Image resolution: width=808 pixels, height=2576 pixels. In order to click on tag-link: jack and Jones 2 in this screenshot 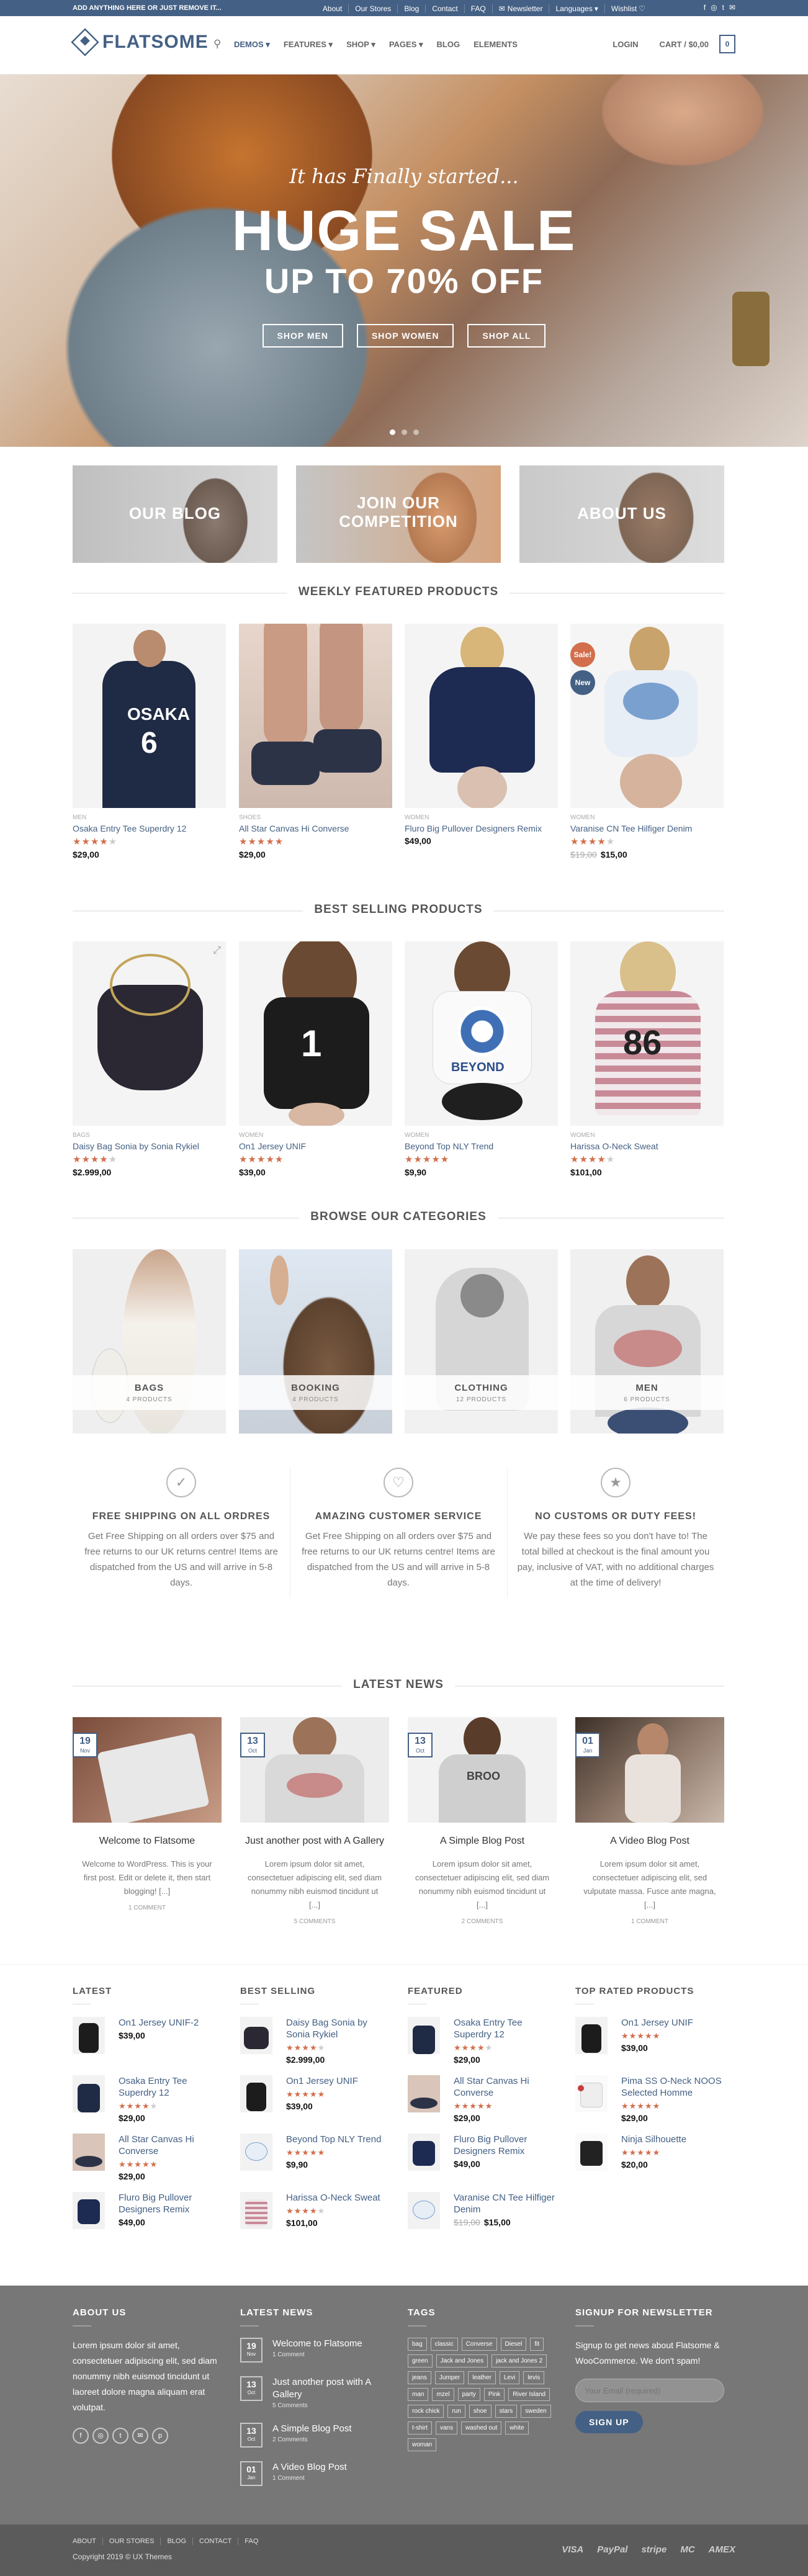, I will do `click(520, 2360)`.